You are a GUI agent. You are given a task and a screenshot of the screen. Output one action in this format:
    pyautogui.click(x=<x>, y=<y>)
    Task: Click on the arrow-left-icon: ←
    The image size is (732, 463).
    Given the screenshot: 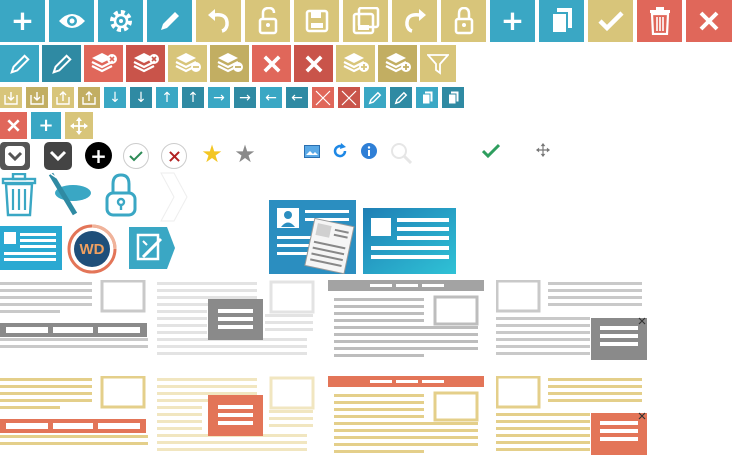 What is the action you would take?
    pyautogui.click(x=297, y=97)
    